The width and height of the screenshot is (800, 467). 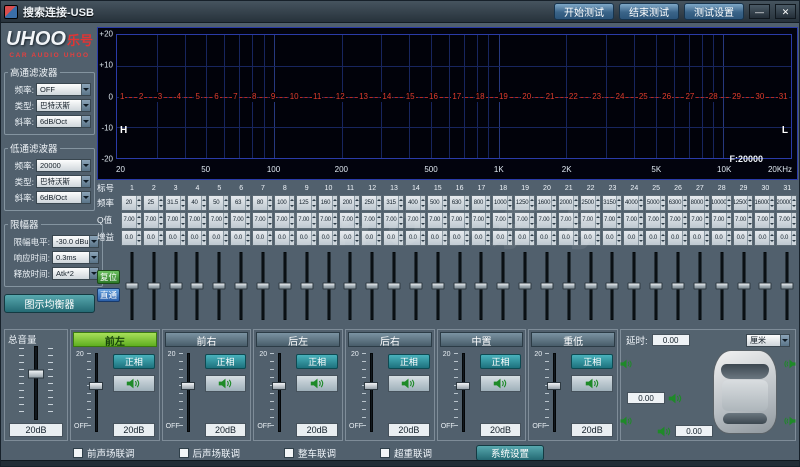 What do you see at coordinates (197, 237) in the screenshot?
I see `band-gain-input-4: 0.0` at bounding box center [197, 237].